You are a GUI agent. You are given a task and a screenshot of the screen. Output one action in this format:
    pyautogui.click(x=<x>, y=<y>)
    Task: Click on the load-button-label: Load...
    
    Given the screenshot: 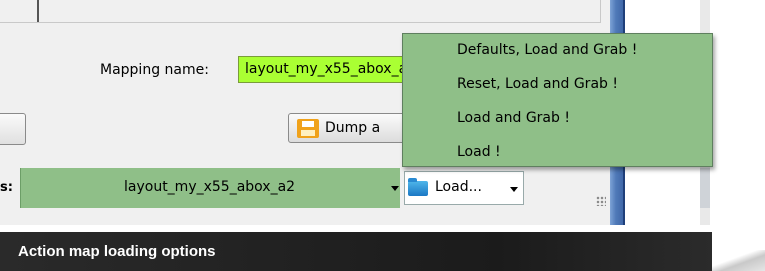 What is the action you would take?
    pyautogui.click(x=458, y=187)
    